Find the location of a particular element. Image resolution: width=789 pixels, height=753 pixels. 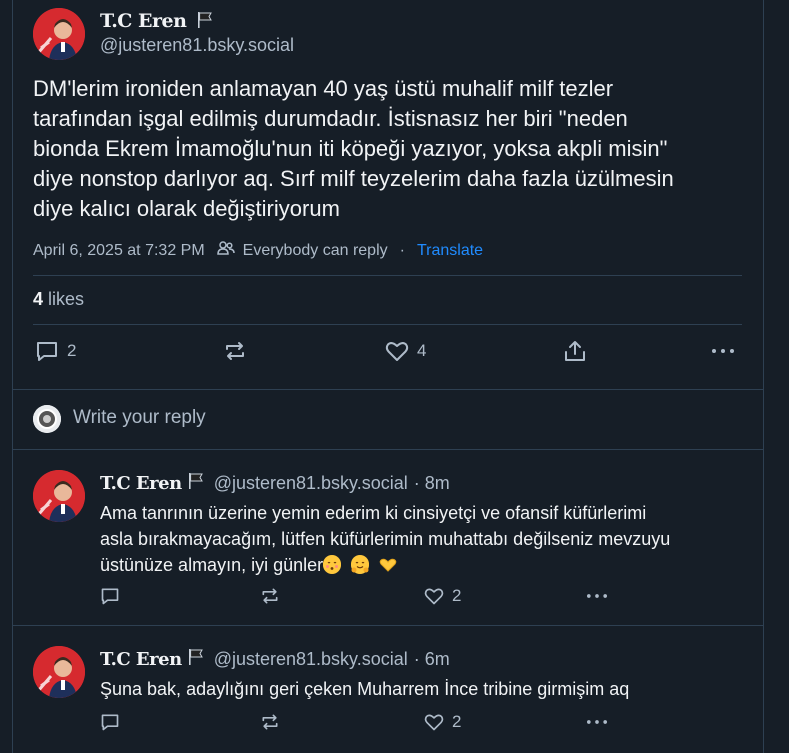

likes-label: likes is located at coordinates (66, 299).